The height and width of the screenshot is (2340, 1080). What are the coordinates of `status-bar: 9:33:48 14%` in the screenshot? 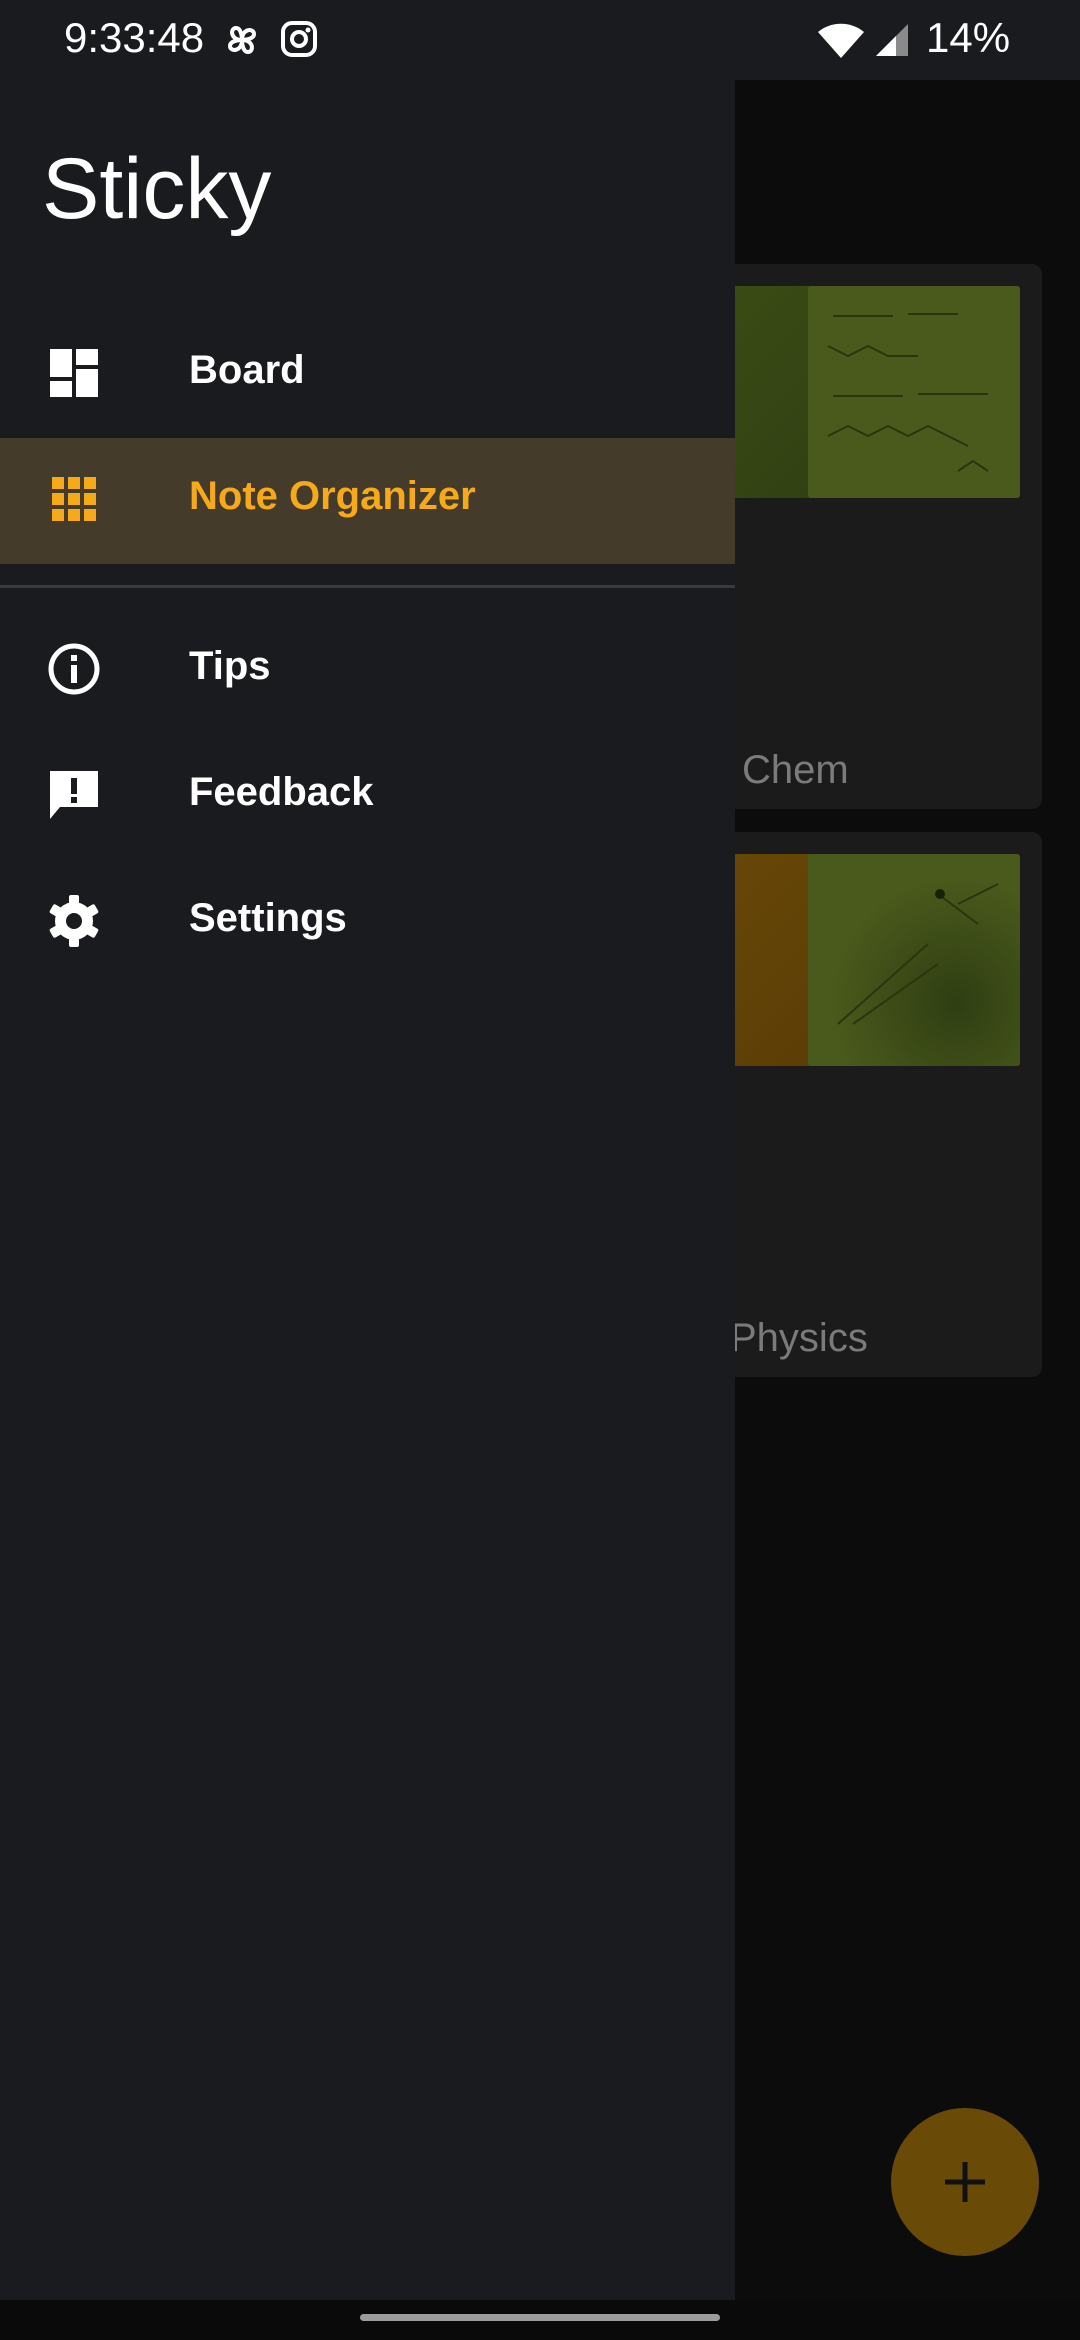 It's located at (540, 40).